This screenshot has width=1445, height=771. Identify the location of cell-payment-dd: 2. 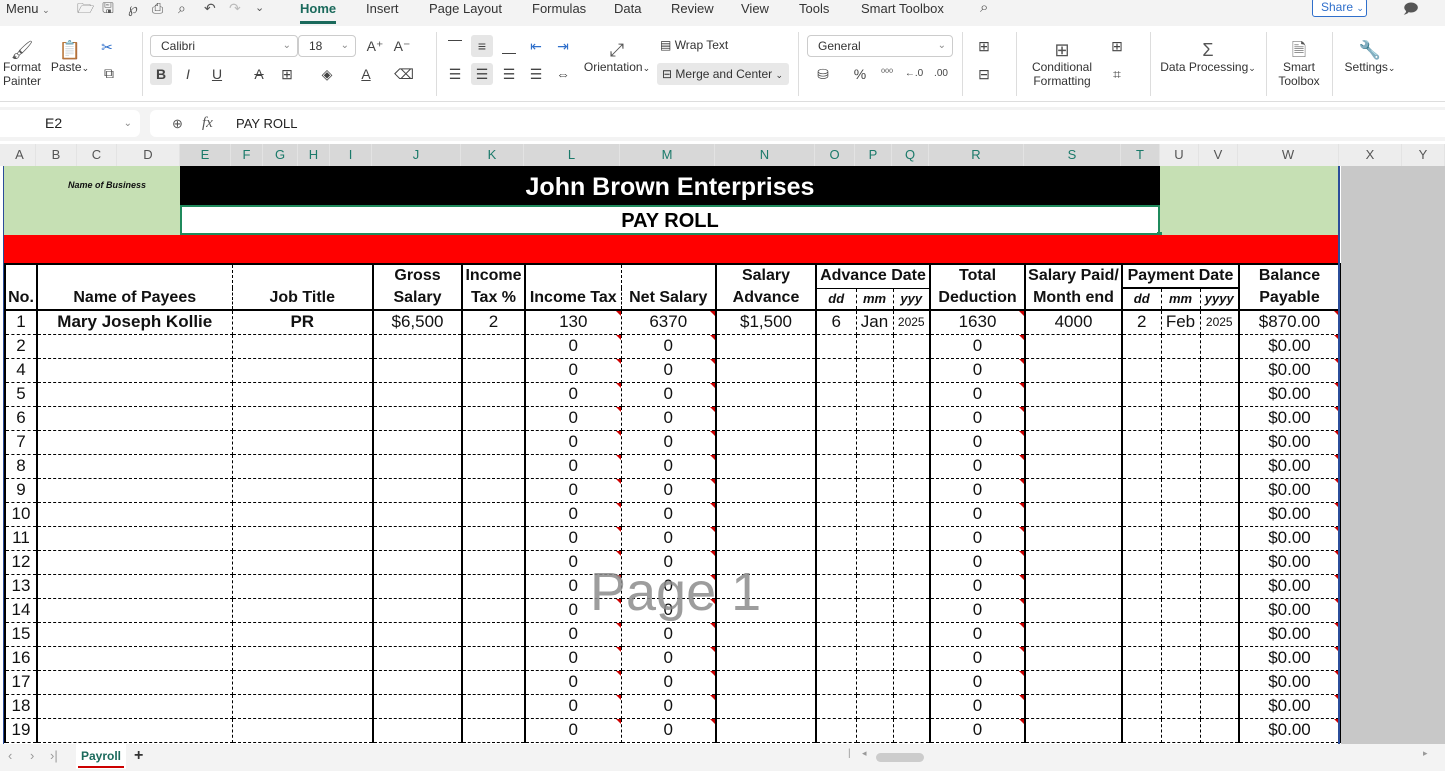
(1141, 322).